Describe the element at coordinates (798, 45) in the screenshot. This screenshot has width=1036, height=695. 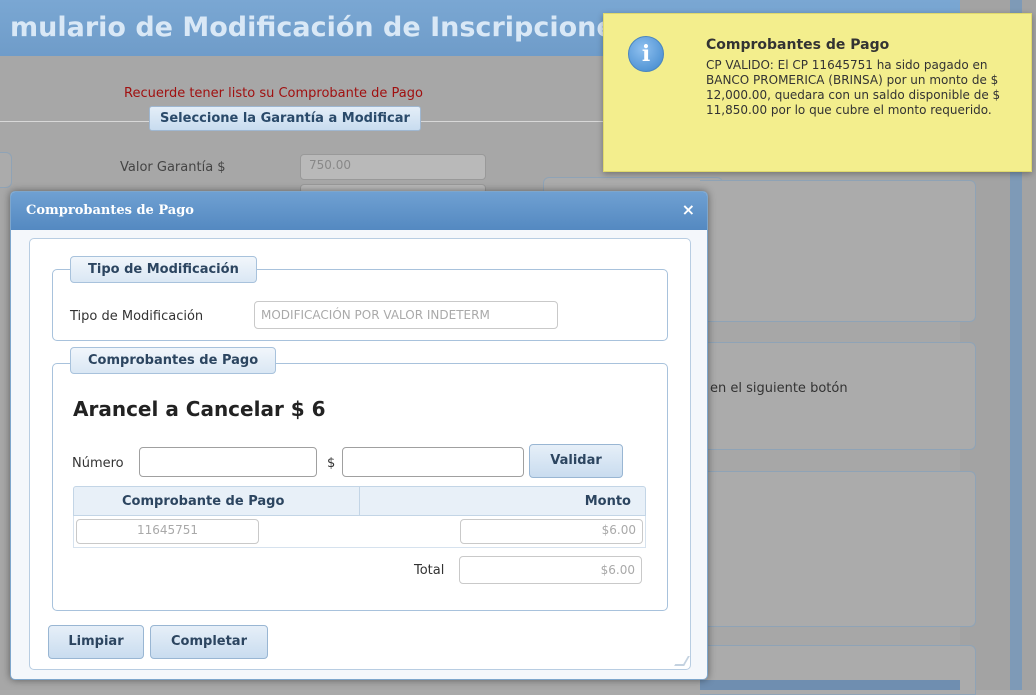
I see `notification-title: Comprobantes de Pago` at that location.